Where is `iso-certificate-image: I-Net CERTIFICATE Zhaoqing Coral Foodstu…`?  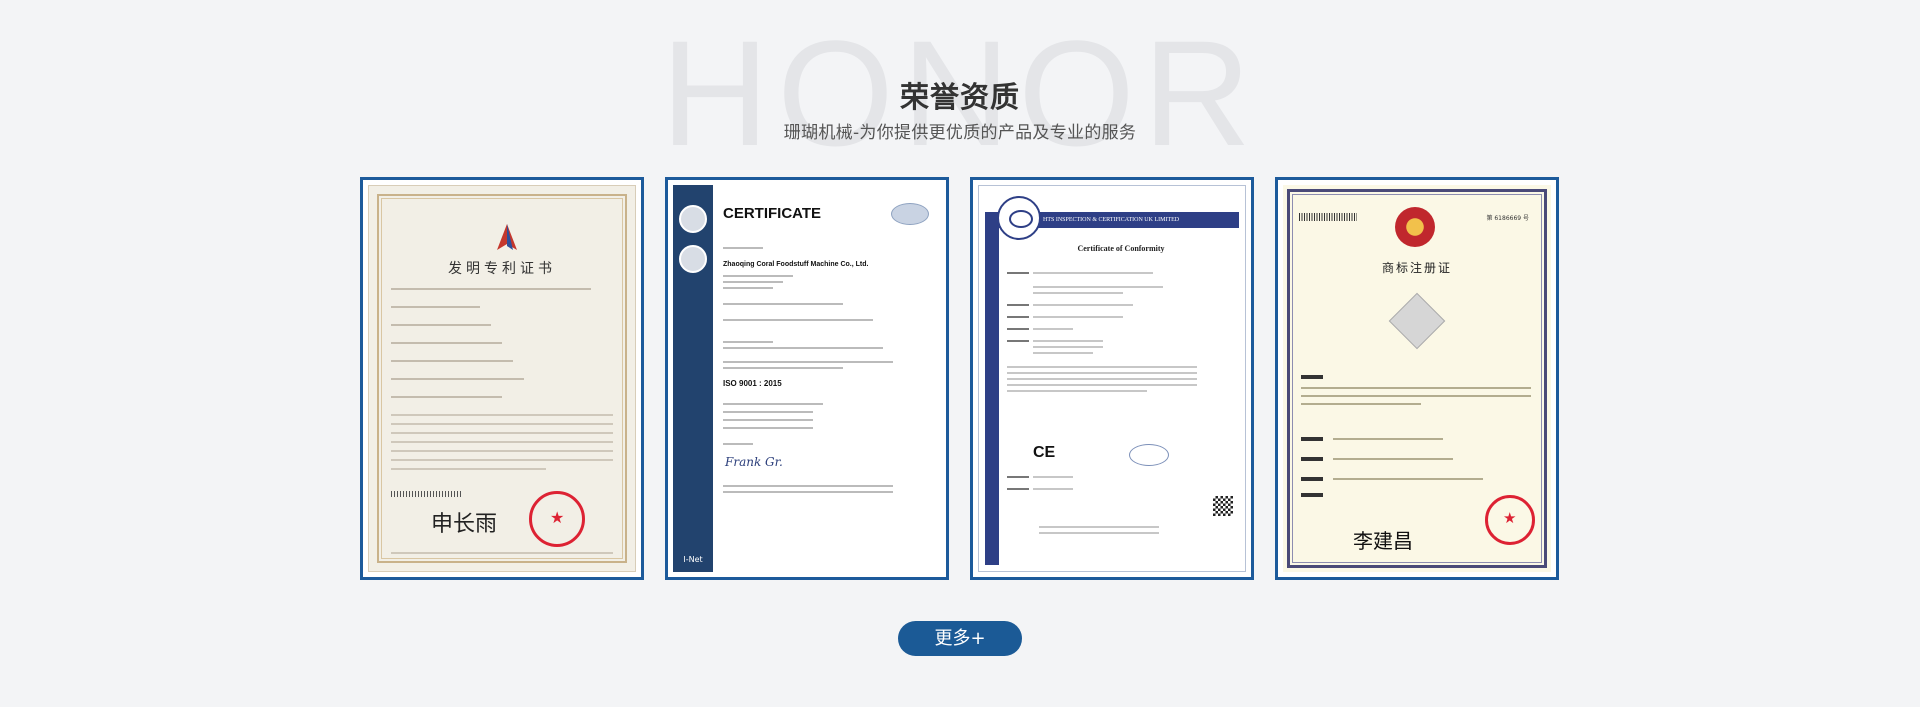 iso-certificate-image: I-Net CERTIFICATE Zhaoqing Coral Foodstu… is located at coordinates (807, 378).